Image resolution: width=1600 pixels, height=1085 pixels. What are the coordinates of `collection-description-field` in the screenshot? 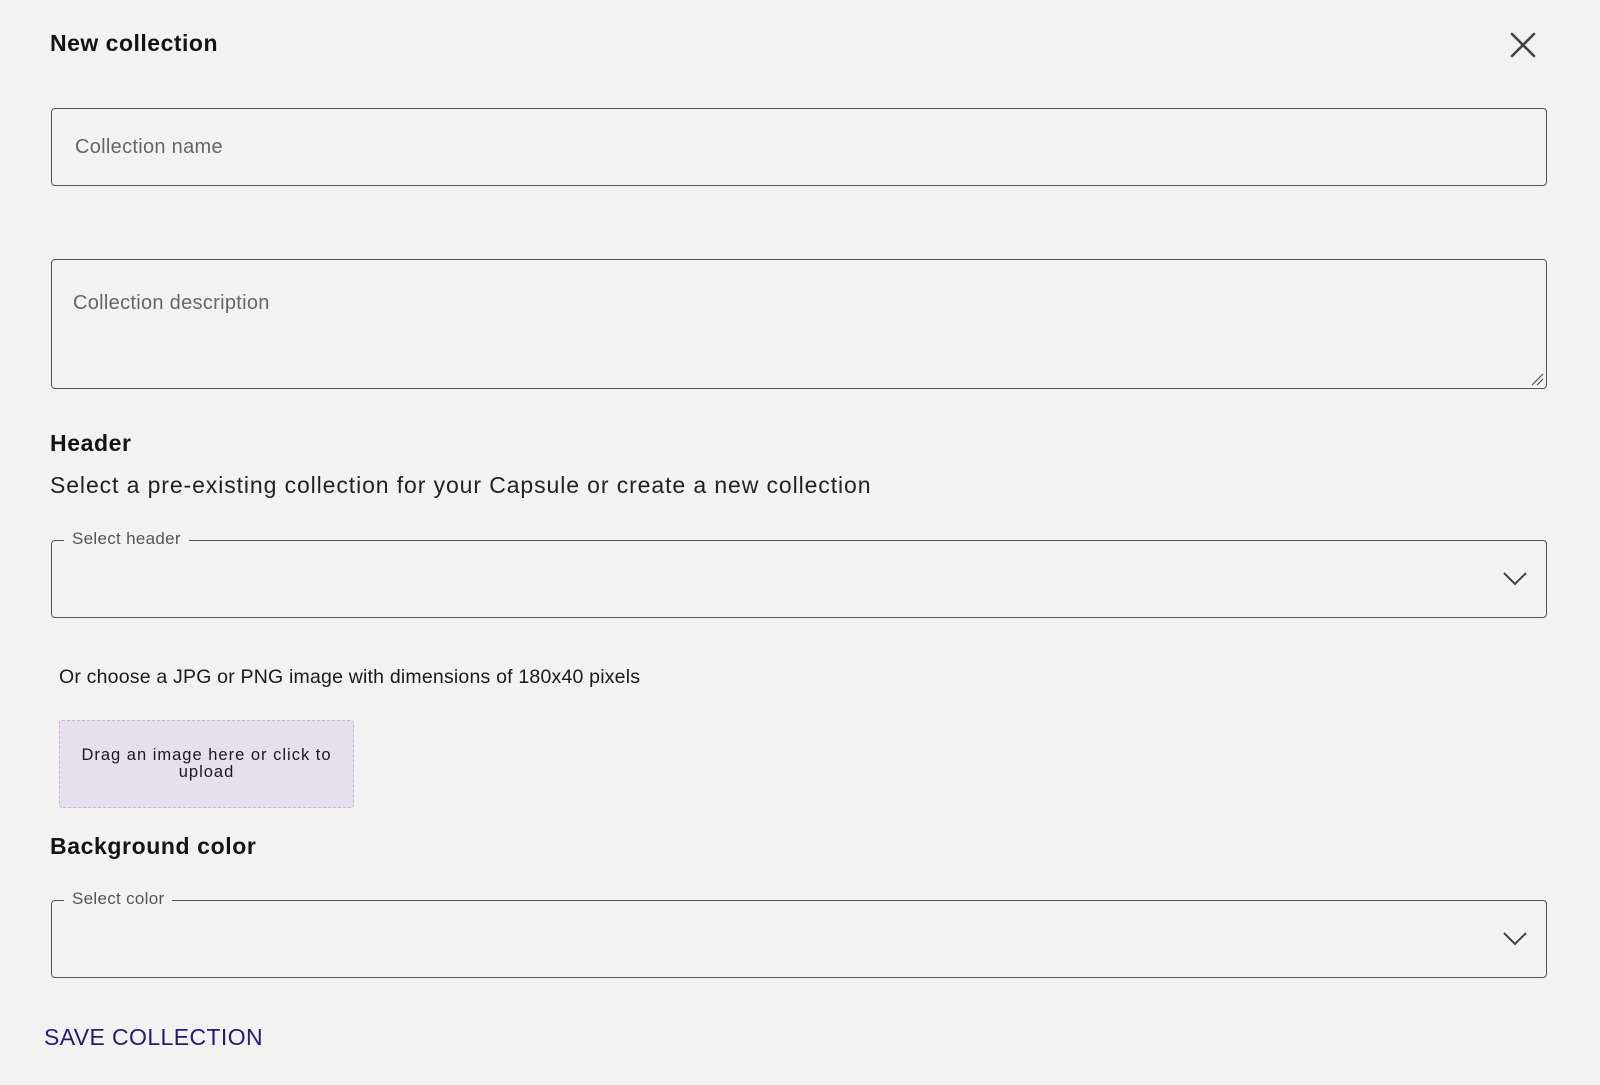 It's located at (799, 324).